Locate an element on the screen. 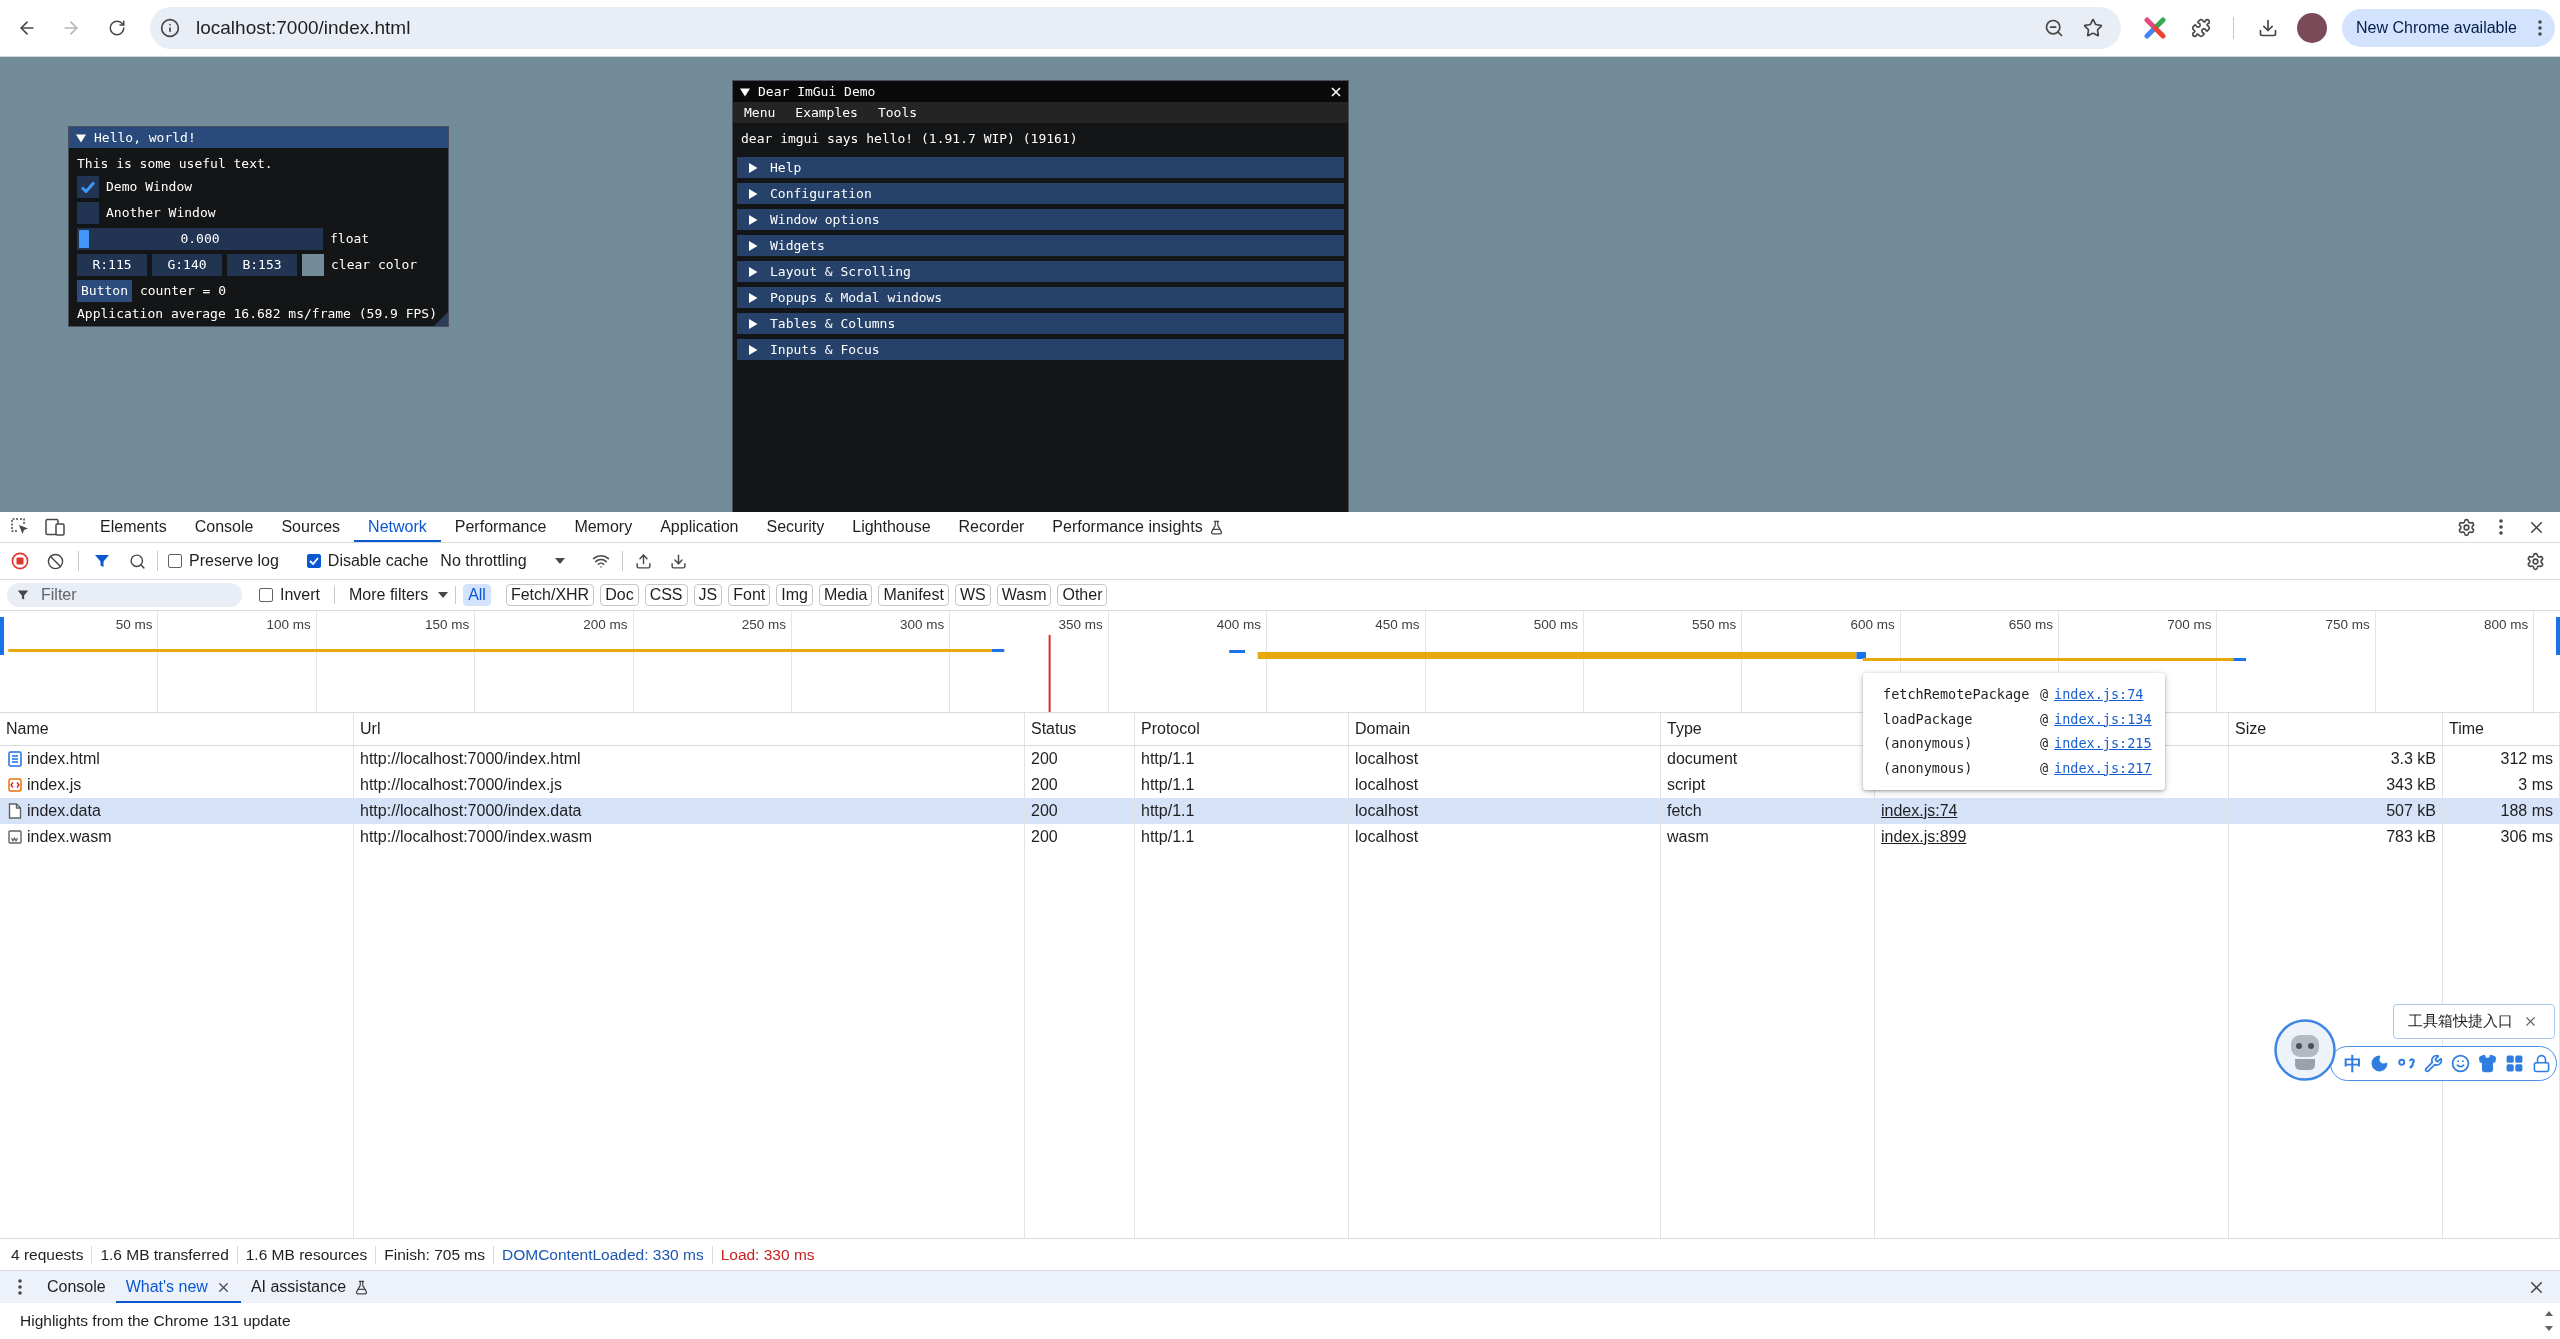 This screenshot has height=1339, width=2560. initiator-link: index.js:74 is located at coordinates (1919, 811).